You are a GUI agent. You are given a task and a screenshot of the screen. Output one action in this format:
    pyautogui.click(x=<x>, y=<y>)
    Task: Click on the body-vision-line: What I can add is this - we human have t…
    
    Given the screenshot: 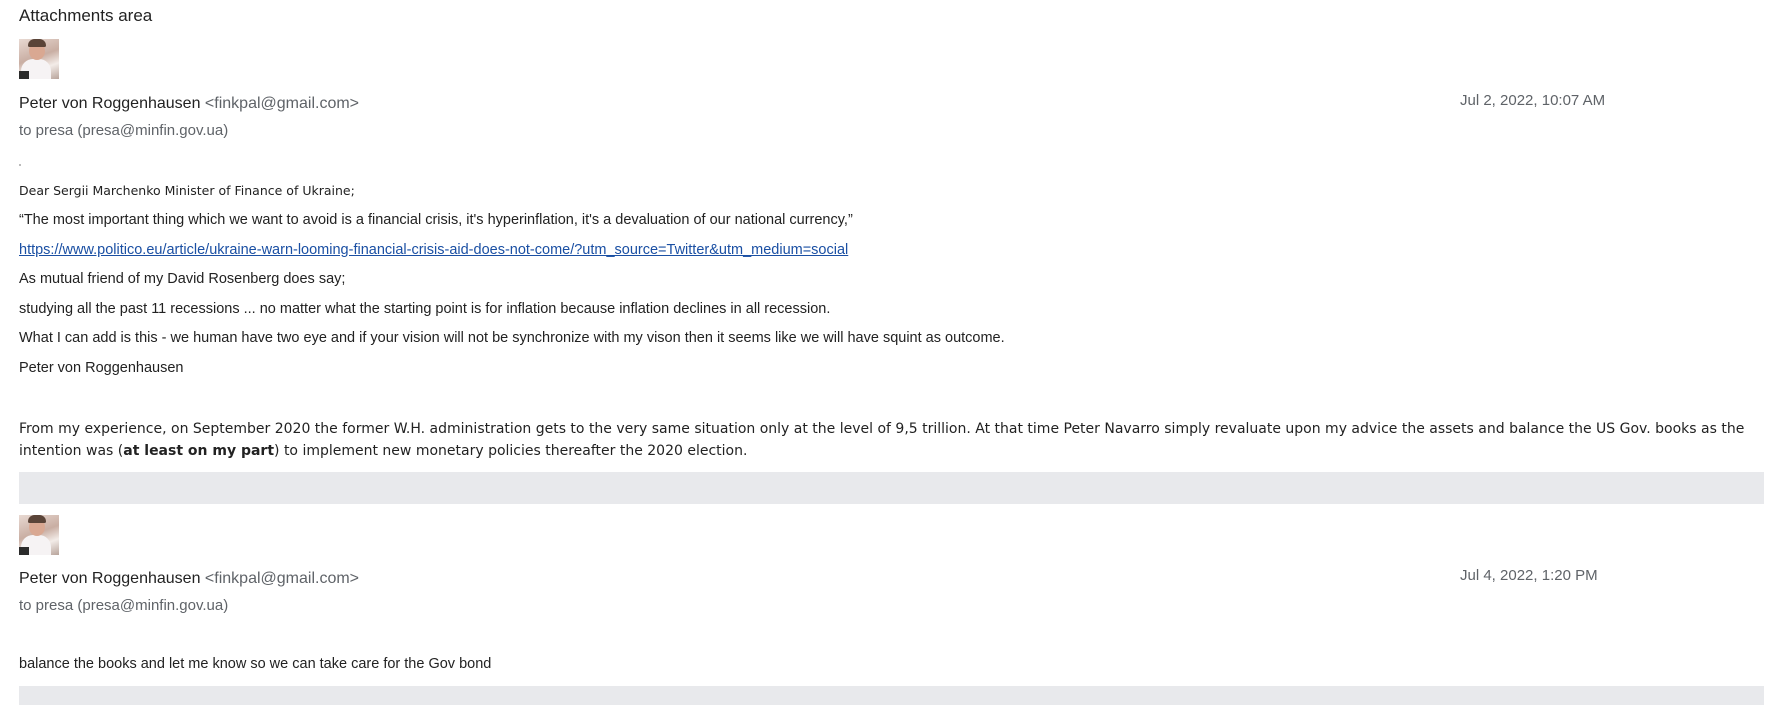 What is the action you would take?
    pyautogui.click(x=512, y=338)
    